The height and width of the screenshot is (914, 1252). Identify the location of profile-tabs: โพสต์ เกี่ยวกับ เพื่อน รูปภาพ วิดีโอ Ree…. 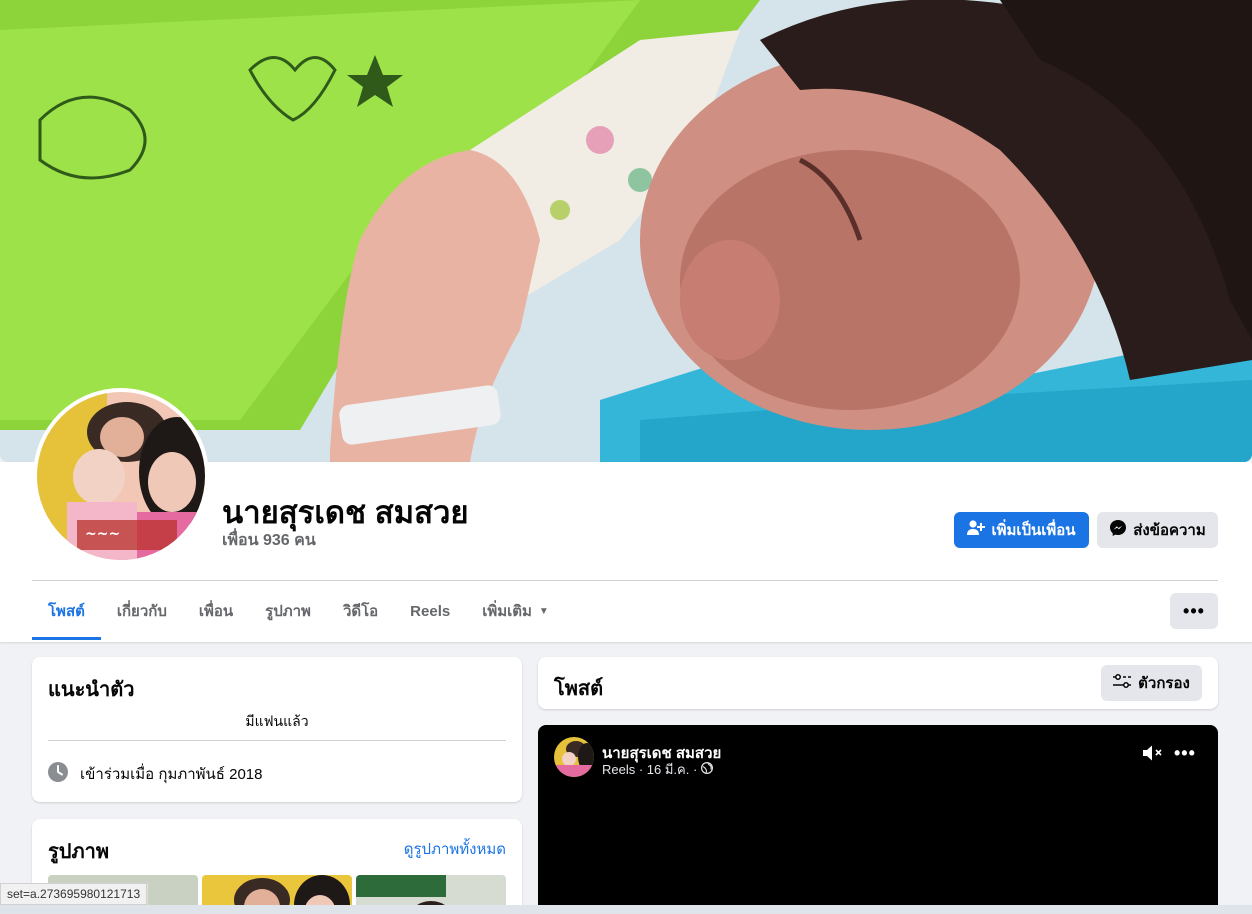
(298, 611).